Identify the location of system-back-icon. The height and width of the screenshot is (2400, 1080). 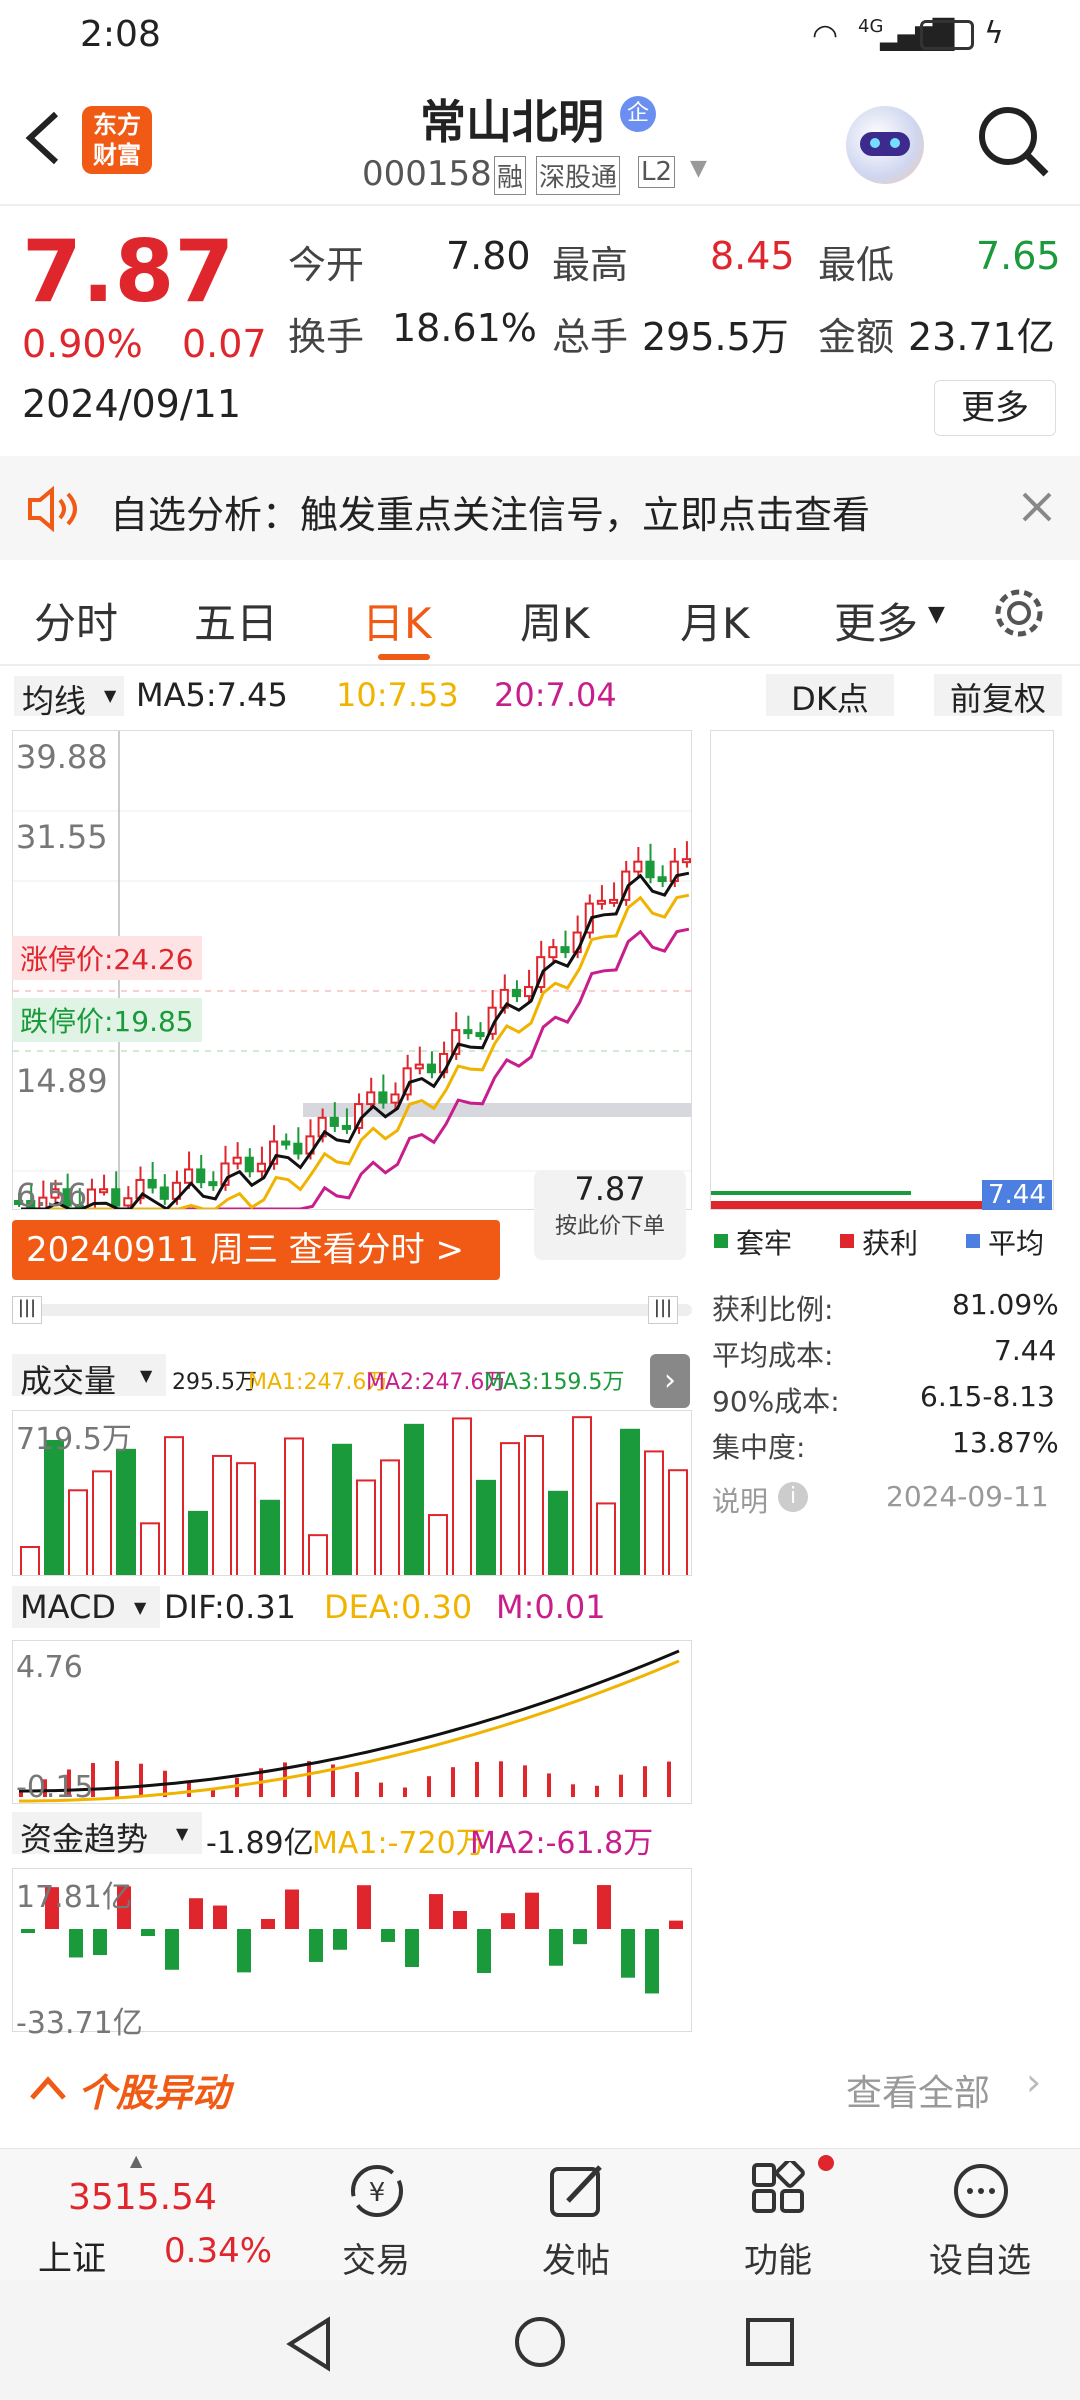
(309, 2344).